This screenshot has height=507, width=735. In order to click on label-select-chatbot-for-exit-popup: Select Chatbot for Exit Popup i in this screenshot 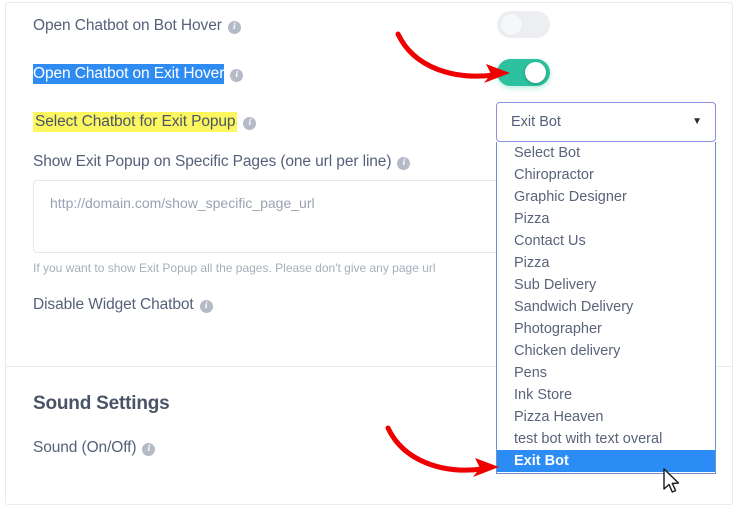, I will do `click(145, 122)`.